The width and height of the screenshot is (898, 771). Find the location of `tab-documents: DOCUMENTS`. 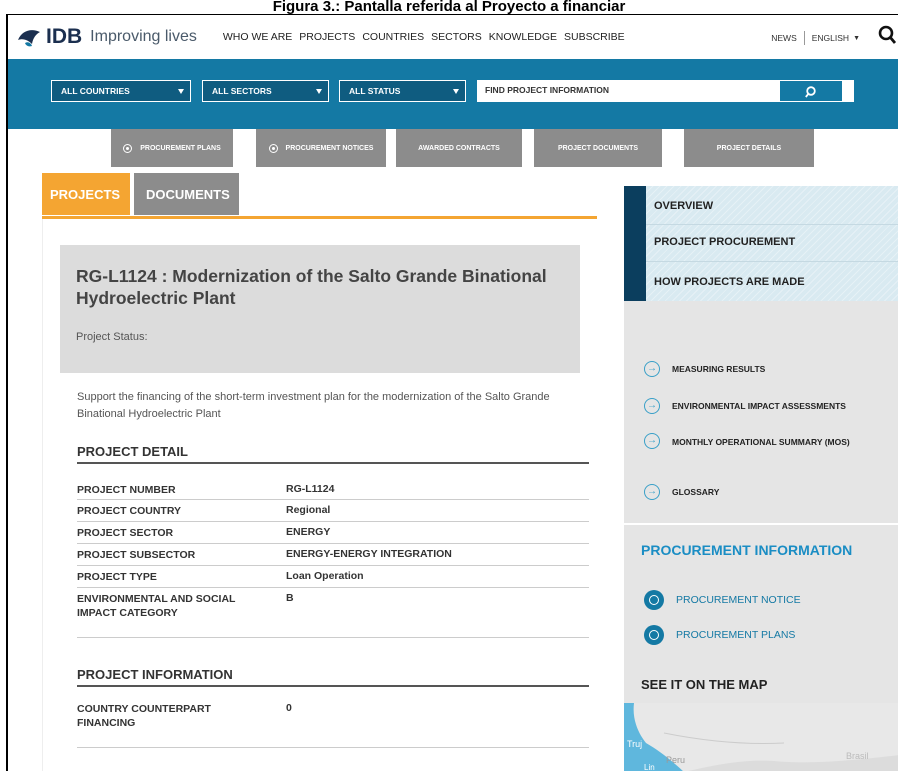

tab-documents: DOCUMENTS is located at coordinates (186, 194).